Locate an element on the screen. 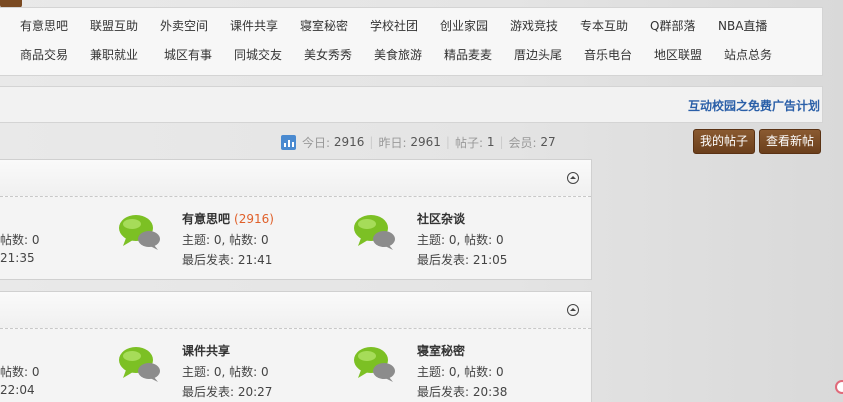 Image resolution: width=843 pixels, height=402 pixels. nav-link: 兼职就业 is located at coordinates (114, 54).